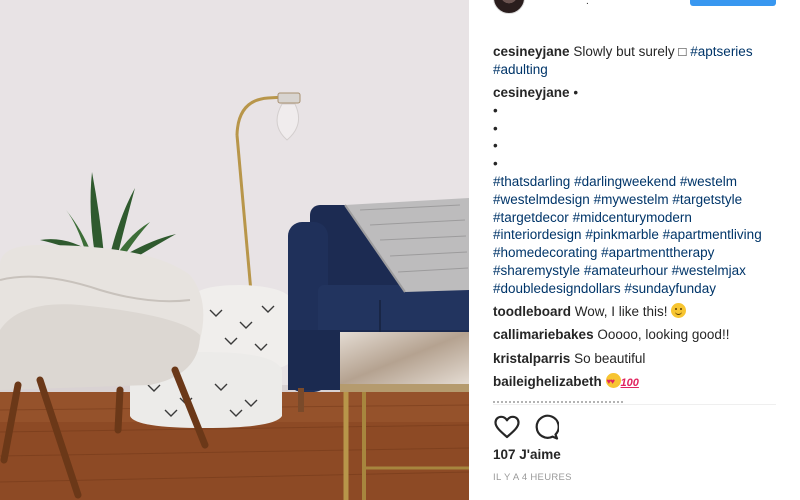 The image size is (800, 500). I want to click on hashtag-link: #aptseries, so click(721, 51).